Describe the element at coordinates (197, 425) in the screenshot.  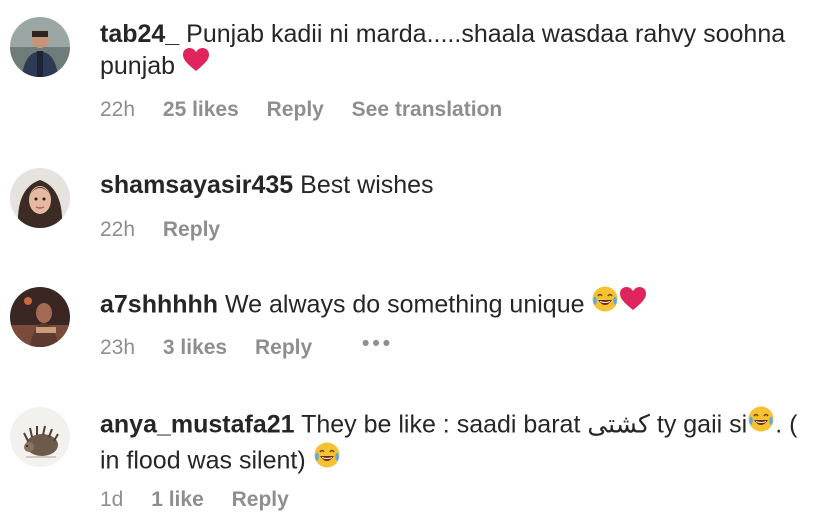
I see `username: anya_mustafa21` at that location.